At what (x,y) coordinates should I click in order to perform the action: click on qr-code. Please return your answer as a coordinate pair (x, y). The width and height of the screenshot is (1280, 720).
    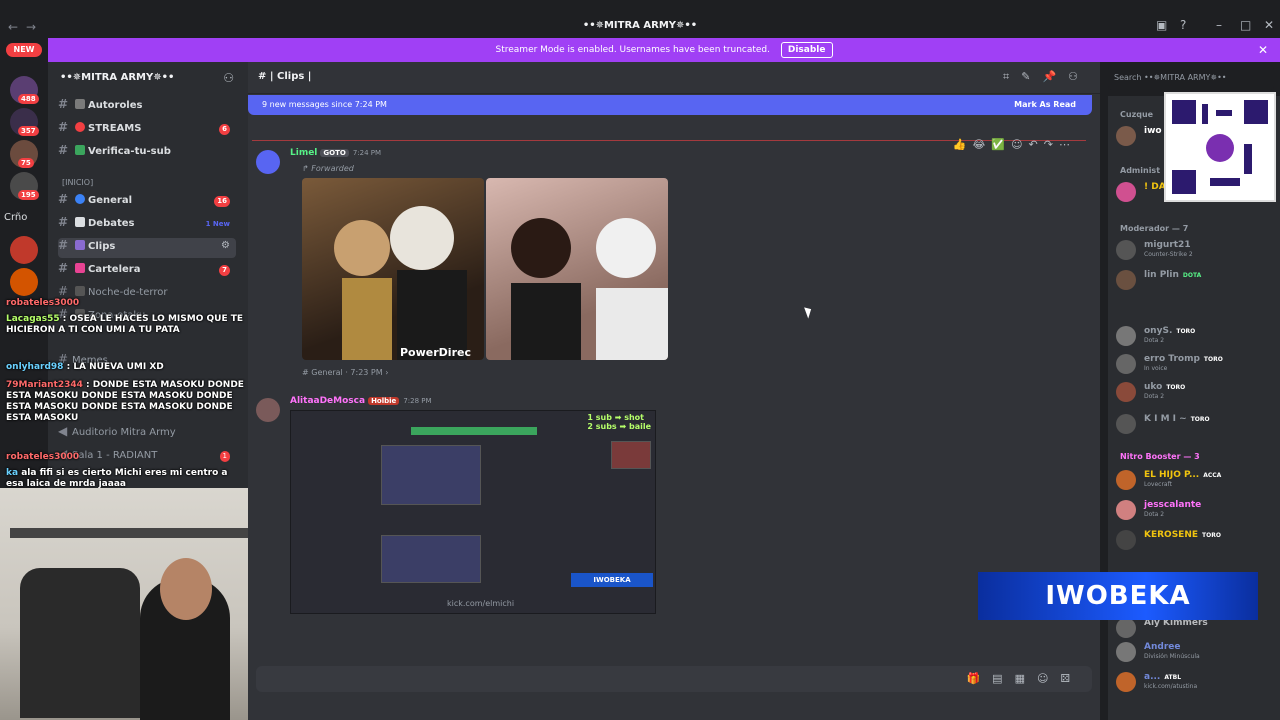
    Looking at the image, I should click on (1220, 147).